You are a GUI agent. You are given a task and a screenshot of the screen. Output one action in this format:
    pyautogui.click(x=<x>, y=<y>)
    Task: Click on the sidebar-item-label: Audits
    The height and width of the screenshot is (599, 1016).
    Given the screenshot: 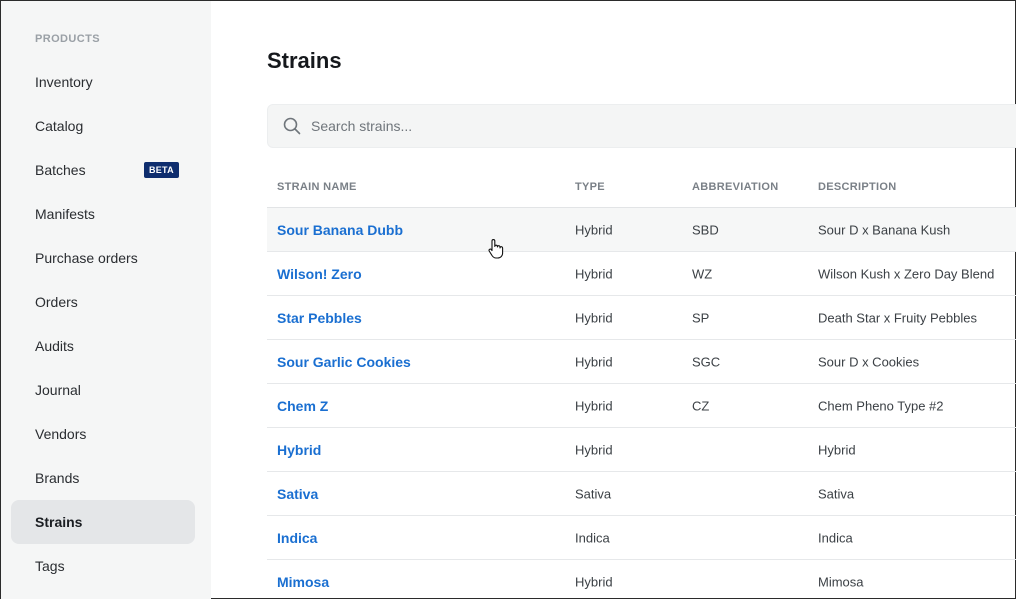 What is the action you would take?
    pyautogui.click(x=54, y=346)
    